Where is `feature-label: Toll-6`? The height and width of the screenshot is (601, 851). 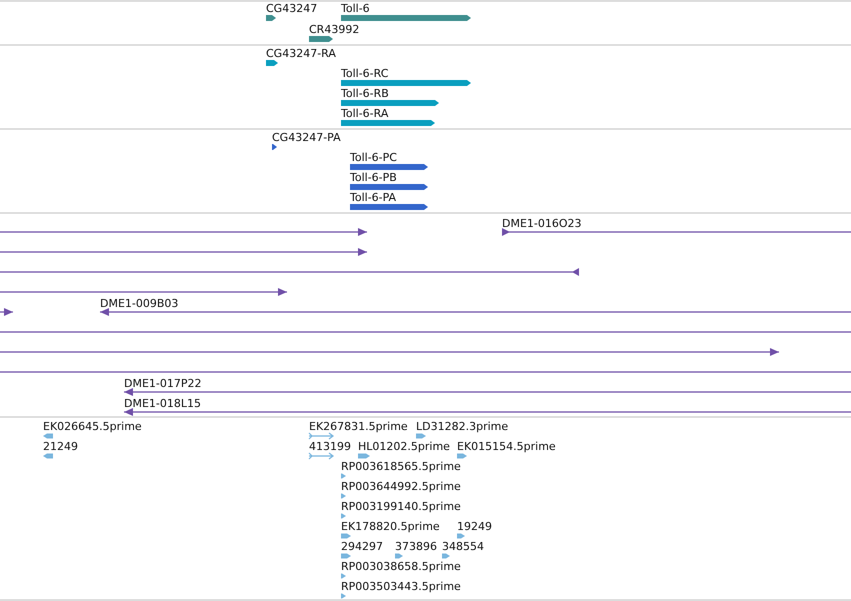 feature-label: Toll-6 is located at coordinates (355, 8).